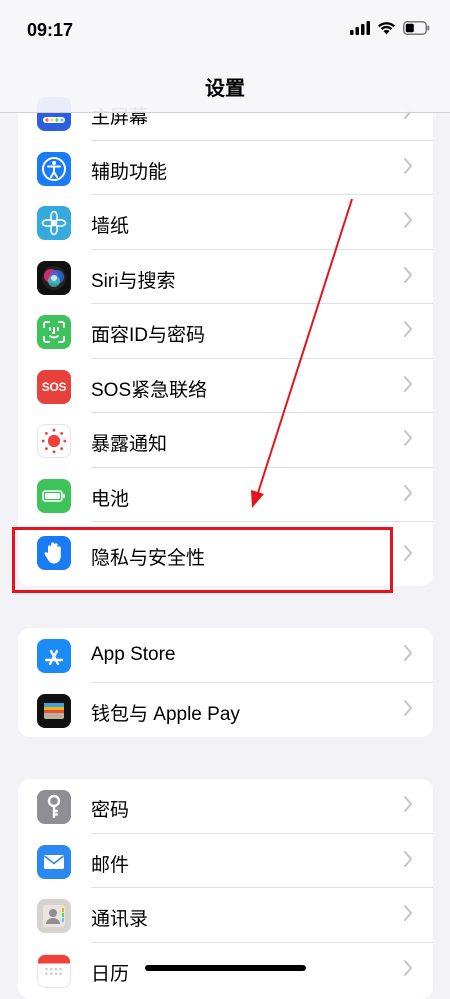 This screenshot has height=999, width=450. What do you see at coordinates (129, 444) in the screenshot?
I see `settings-row-label: 暴露通知` at bounding box center [129, 444].